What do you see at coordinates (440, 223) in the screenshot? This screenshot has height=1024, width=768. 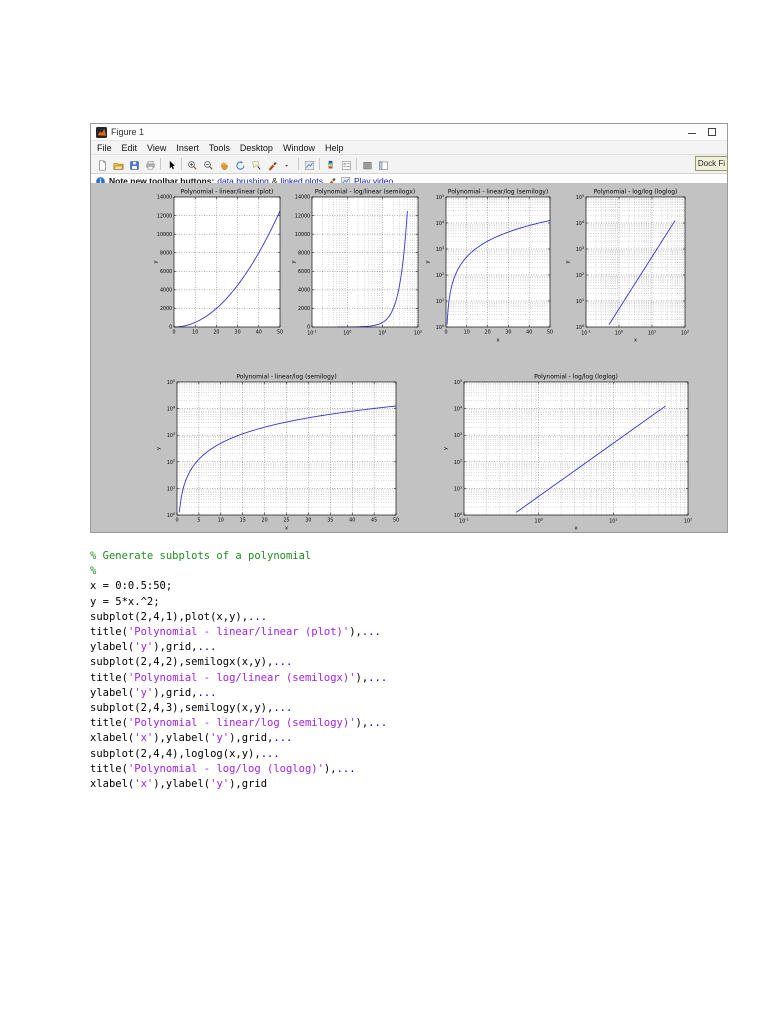 I see `svg-text: 104` at bounding box center [440, 223].